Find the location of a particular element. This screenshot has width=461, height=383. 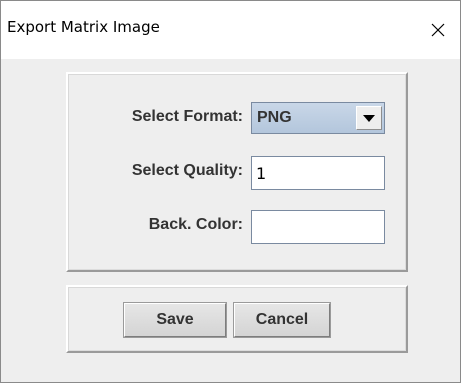

cancel-button: Cancel is located at coordinates (282, 320).